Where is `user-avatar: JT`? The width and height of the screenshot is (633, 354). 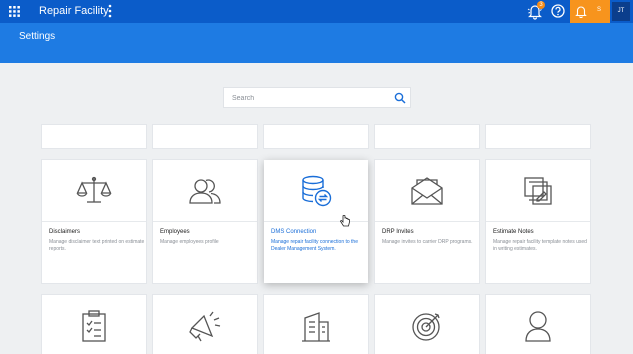 user-avatar: JT is located at coordinates (621, 11).